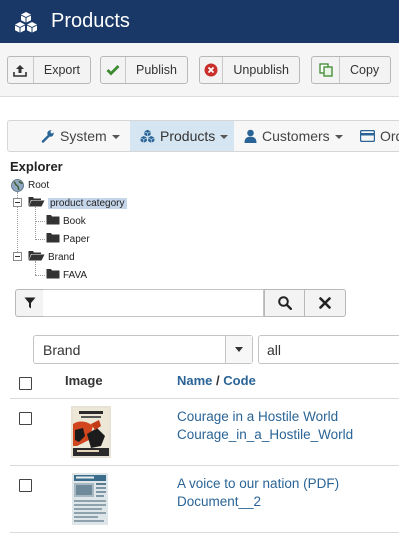 This screenshot has width=399, height=539. I want to click on tree-label-root: Root, so click(39, 185).